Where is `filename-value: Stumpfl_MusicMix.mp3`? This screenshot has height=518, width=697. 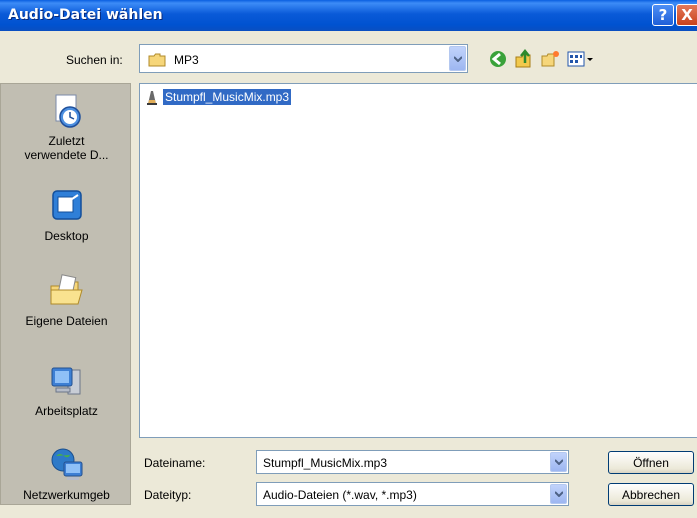
filename-value: Stumpfl_MusicMix.mp3 is located at coordinates (325, 463).